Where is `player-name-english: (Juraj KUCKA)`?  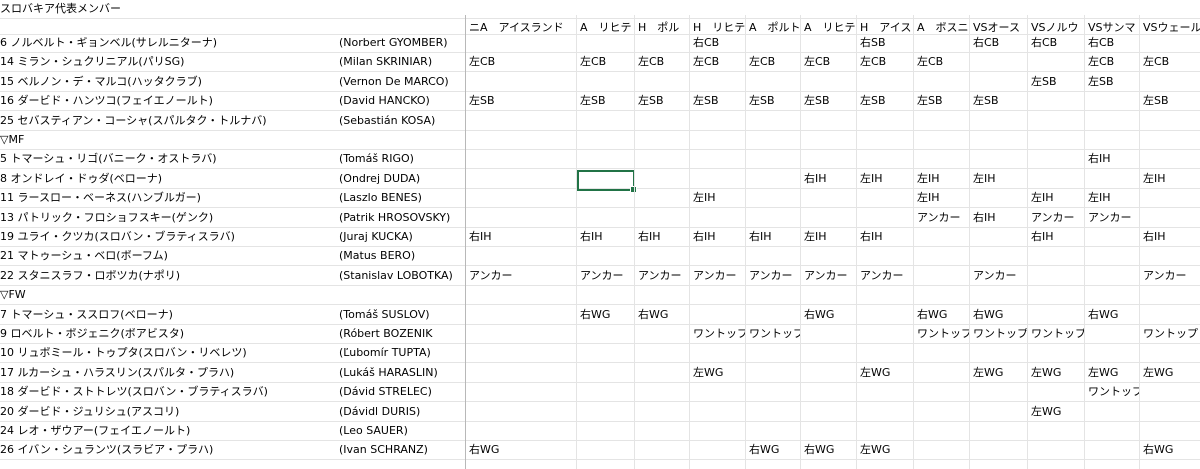
player-name-english: (Juraj KUCKA) is located at coordinates (401, 237).